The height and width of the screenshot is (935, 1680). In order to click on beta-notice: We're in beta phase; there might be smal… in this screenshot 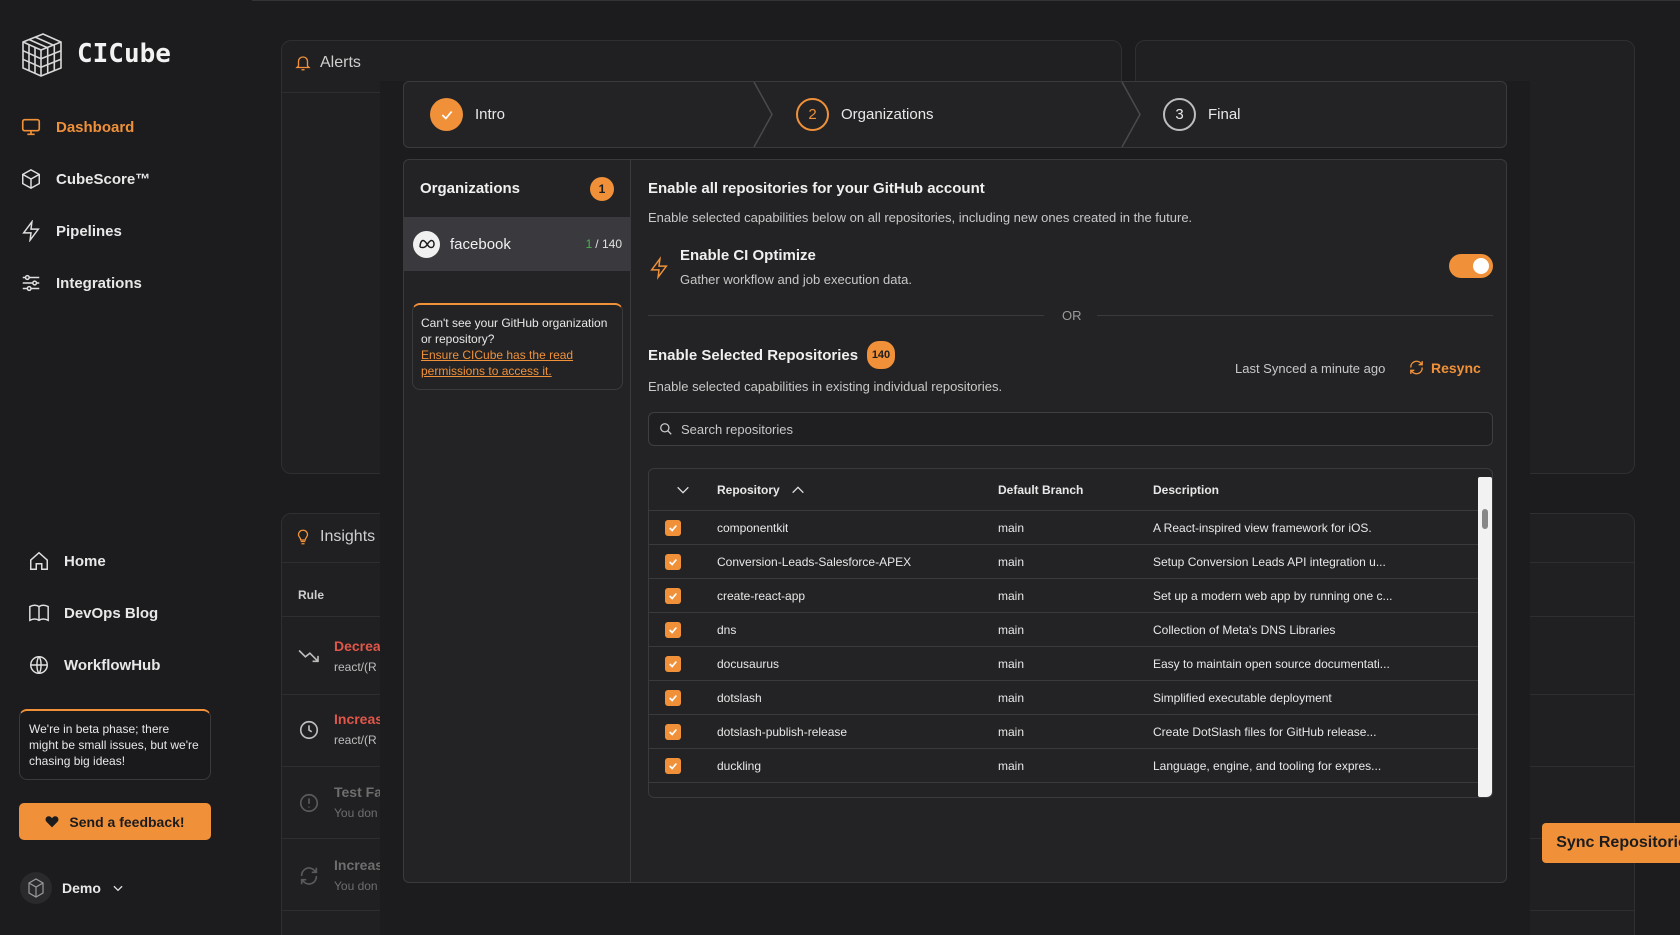, I will do `click(115, 744)`.